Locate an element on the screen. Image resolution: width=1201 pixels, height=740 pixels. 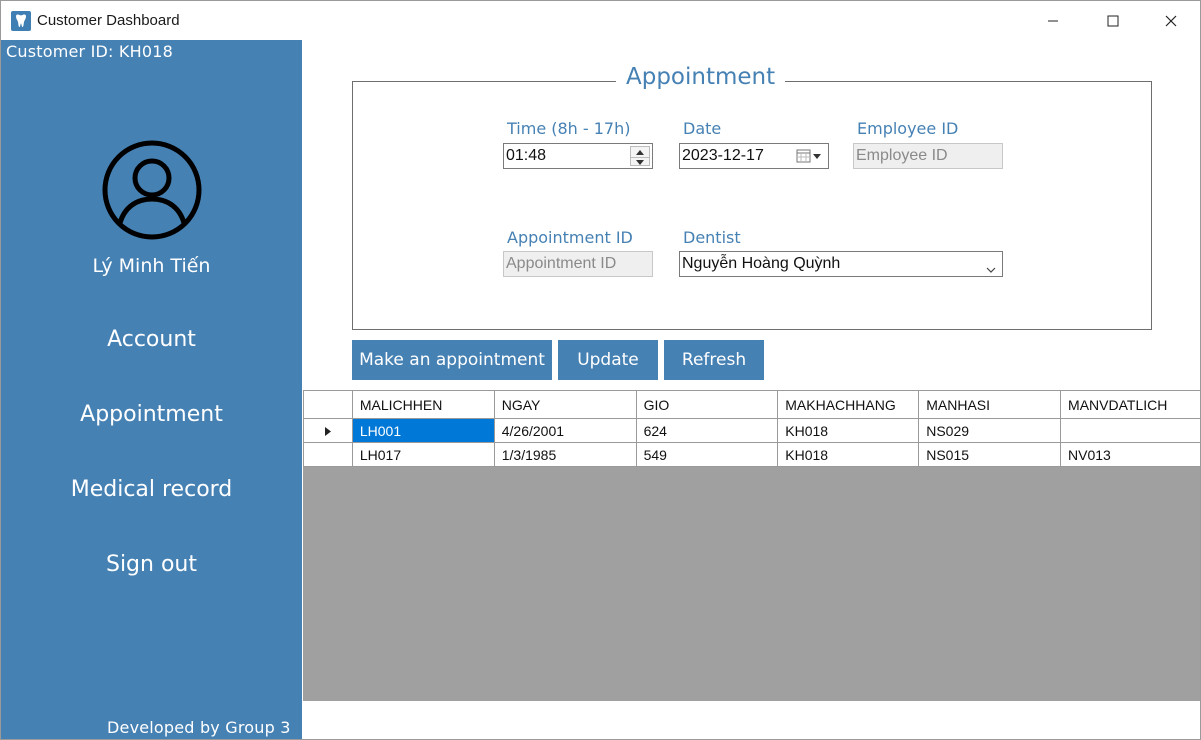
column-header: NGAY is located at coordinates (565, 404).